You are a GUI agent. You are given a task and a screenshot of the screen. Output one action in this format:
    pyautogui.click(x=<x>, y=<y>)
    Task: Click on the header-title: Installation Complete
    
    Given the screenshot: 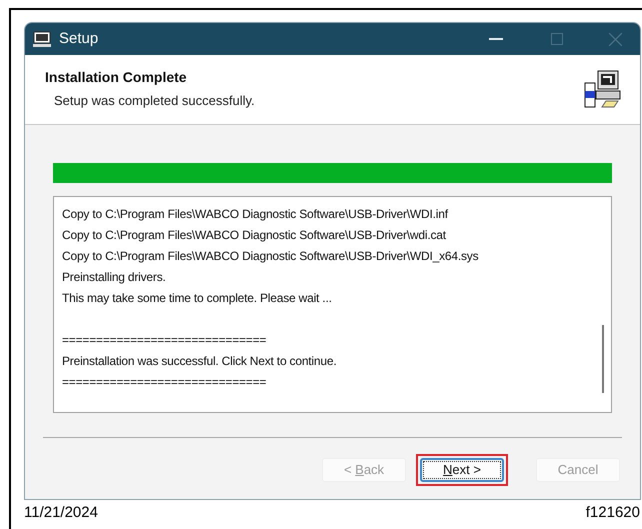 What is the action you would take?
    pyautogui.click(x=116, y=77)
    